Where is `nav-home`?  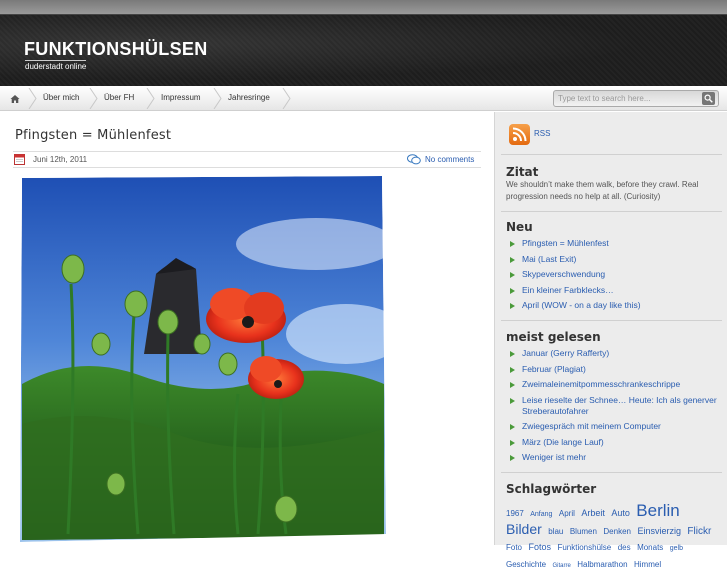
nav-home is located at coordinates (15, 98).